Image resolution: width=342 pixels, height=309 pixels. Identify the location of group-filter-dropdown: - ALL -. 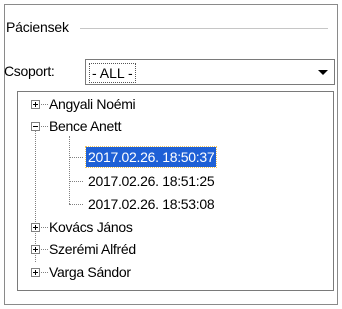
(210, 72).